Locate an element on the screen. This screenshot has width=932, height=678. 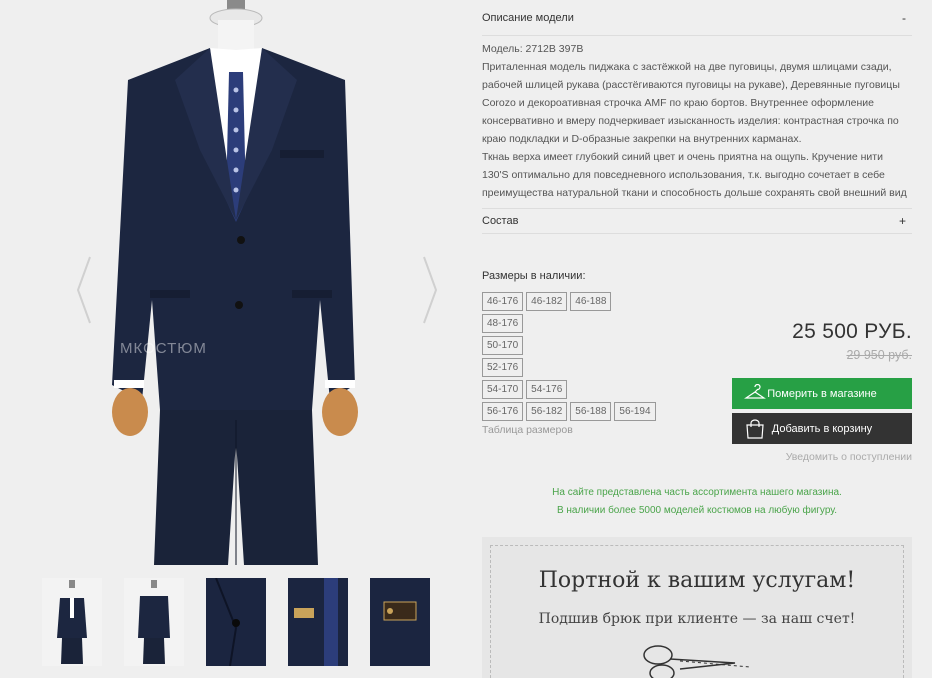
old-price: 29 950 руб. is located at coordinates (879, 355).